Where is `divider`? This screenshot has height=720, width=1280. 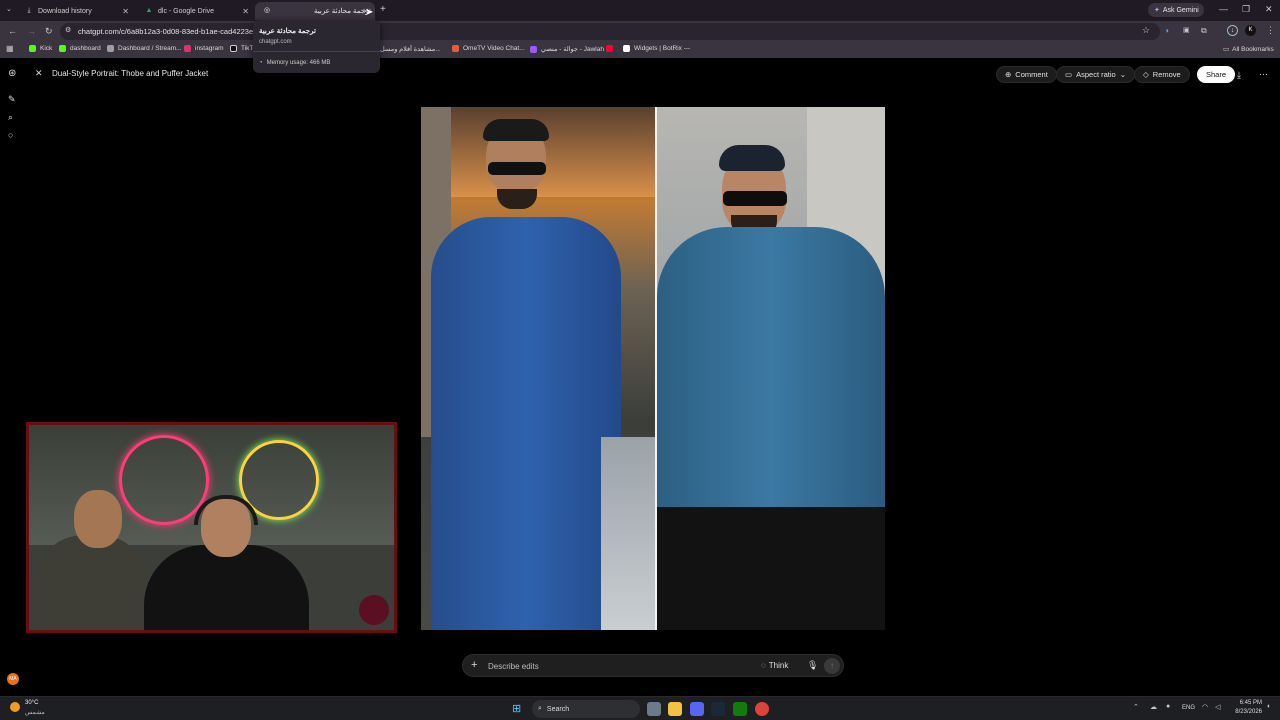
divider is located at coordinates (316, 51).